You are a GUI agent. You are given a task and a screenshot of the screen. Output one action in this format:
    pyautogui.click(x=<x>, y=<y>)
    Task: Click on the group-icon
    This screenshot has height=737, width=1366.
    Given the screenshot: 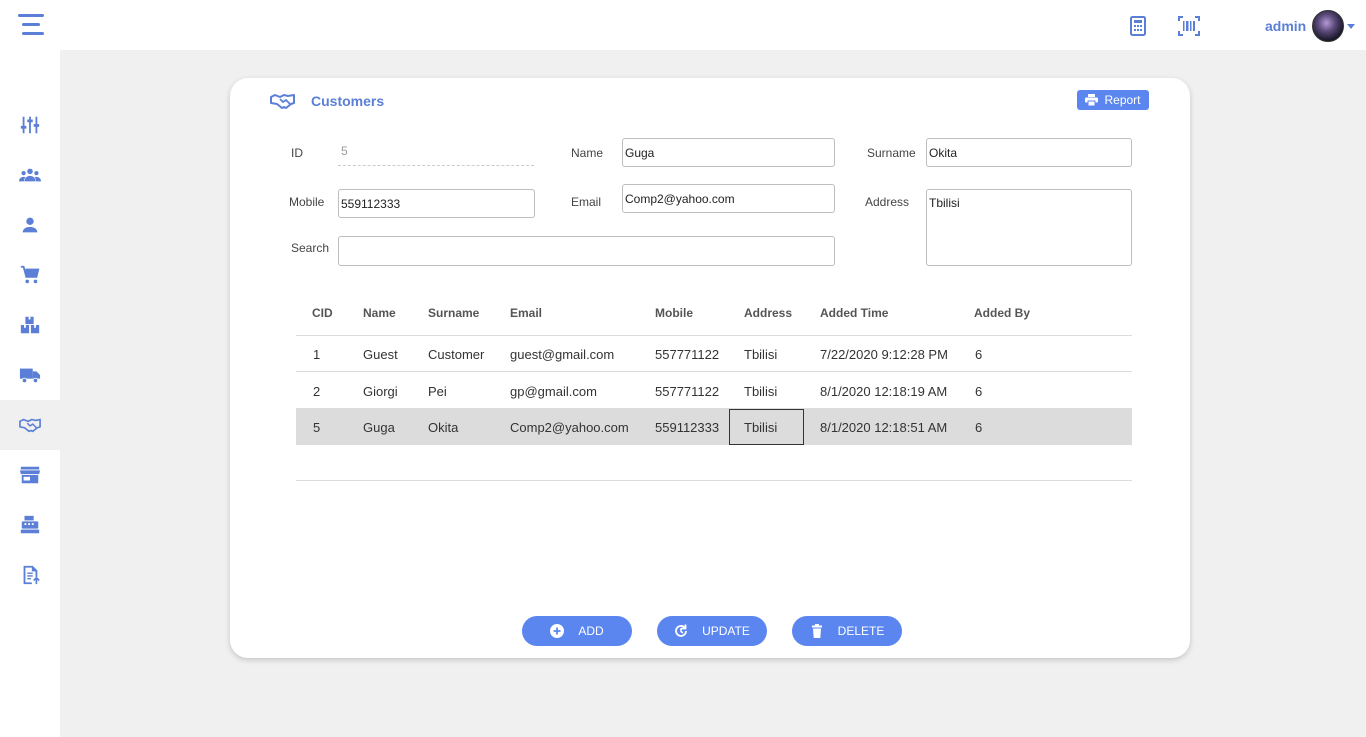 What is the action you would take?
    pyautogui.click(x=30, y=175)
    